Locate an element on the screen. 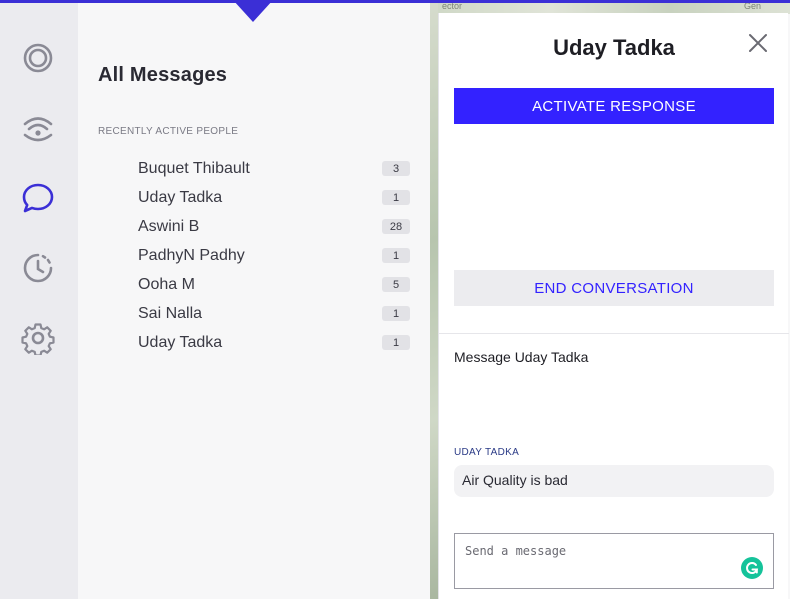  active-indicator-notch is located at coordinates (253, 11).